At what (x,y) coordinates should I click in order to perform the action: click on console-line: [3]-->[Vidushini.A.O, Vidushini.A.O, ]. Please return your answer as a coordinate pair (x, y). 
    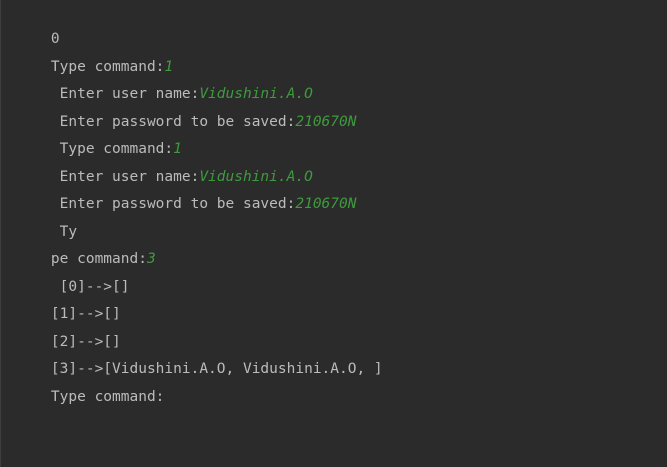
    Looking at the image, I should click on (199, 358).